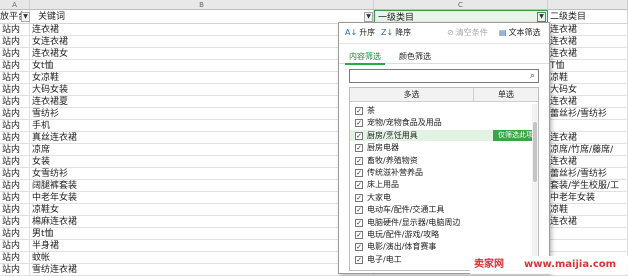 The image size is (628, 276). Describe the element at coordinates (439, 222) in the screenshot. I see `filter-list-item: ✓ 电脑硬件/显示器/电脑周边` at that location.